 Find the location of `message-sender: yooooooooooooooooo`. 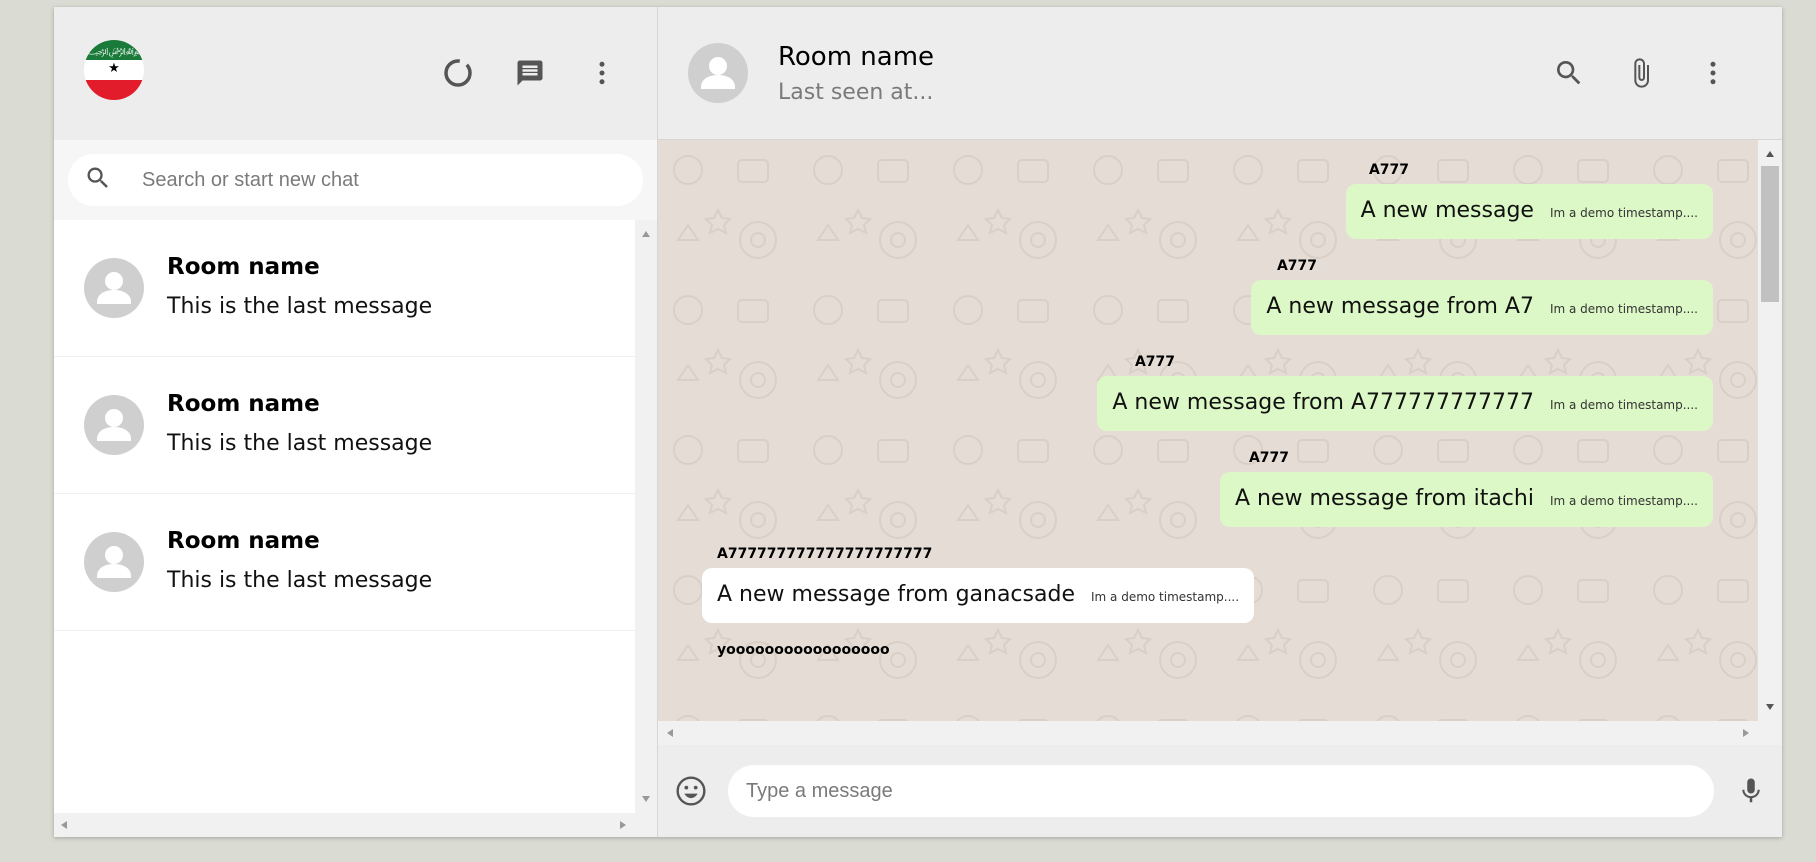

message-sender: yooooooooooooooooo is located at coordinates (803, 650).